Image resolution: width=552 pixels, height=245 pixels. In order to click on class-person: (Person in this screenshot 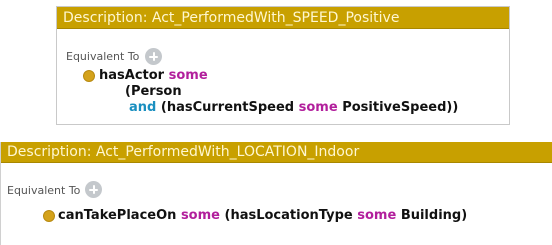, I will do `click(153, 91)`.